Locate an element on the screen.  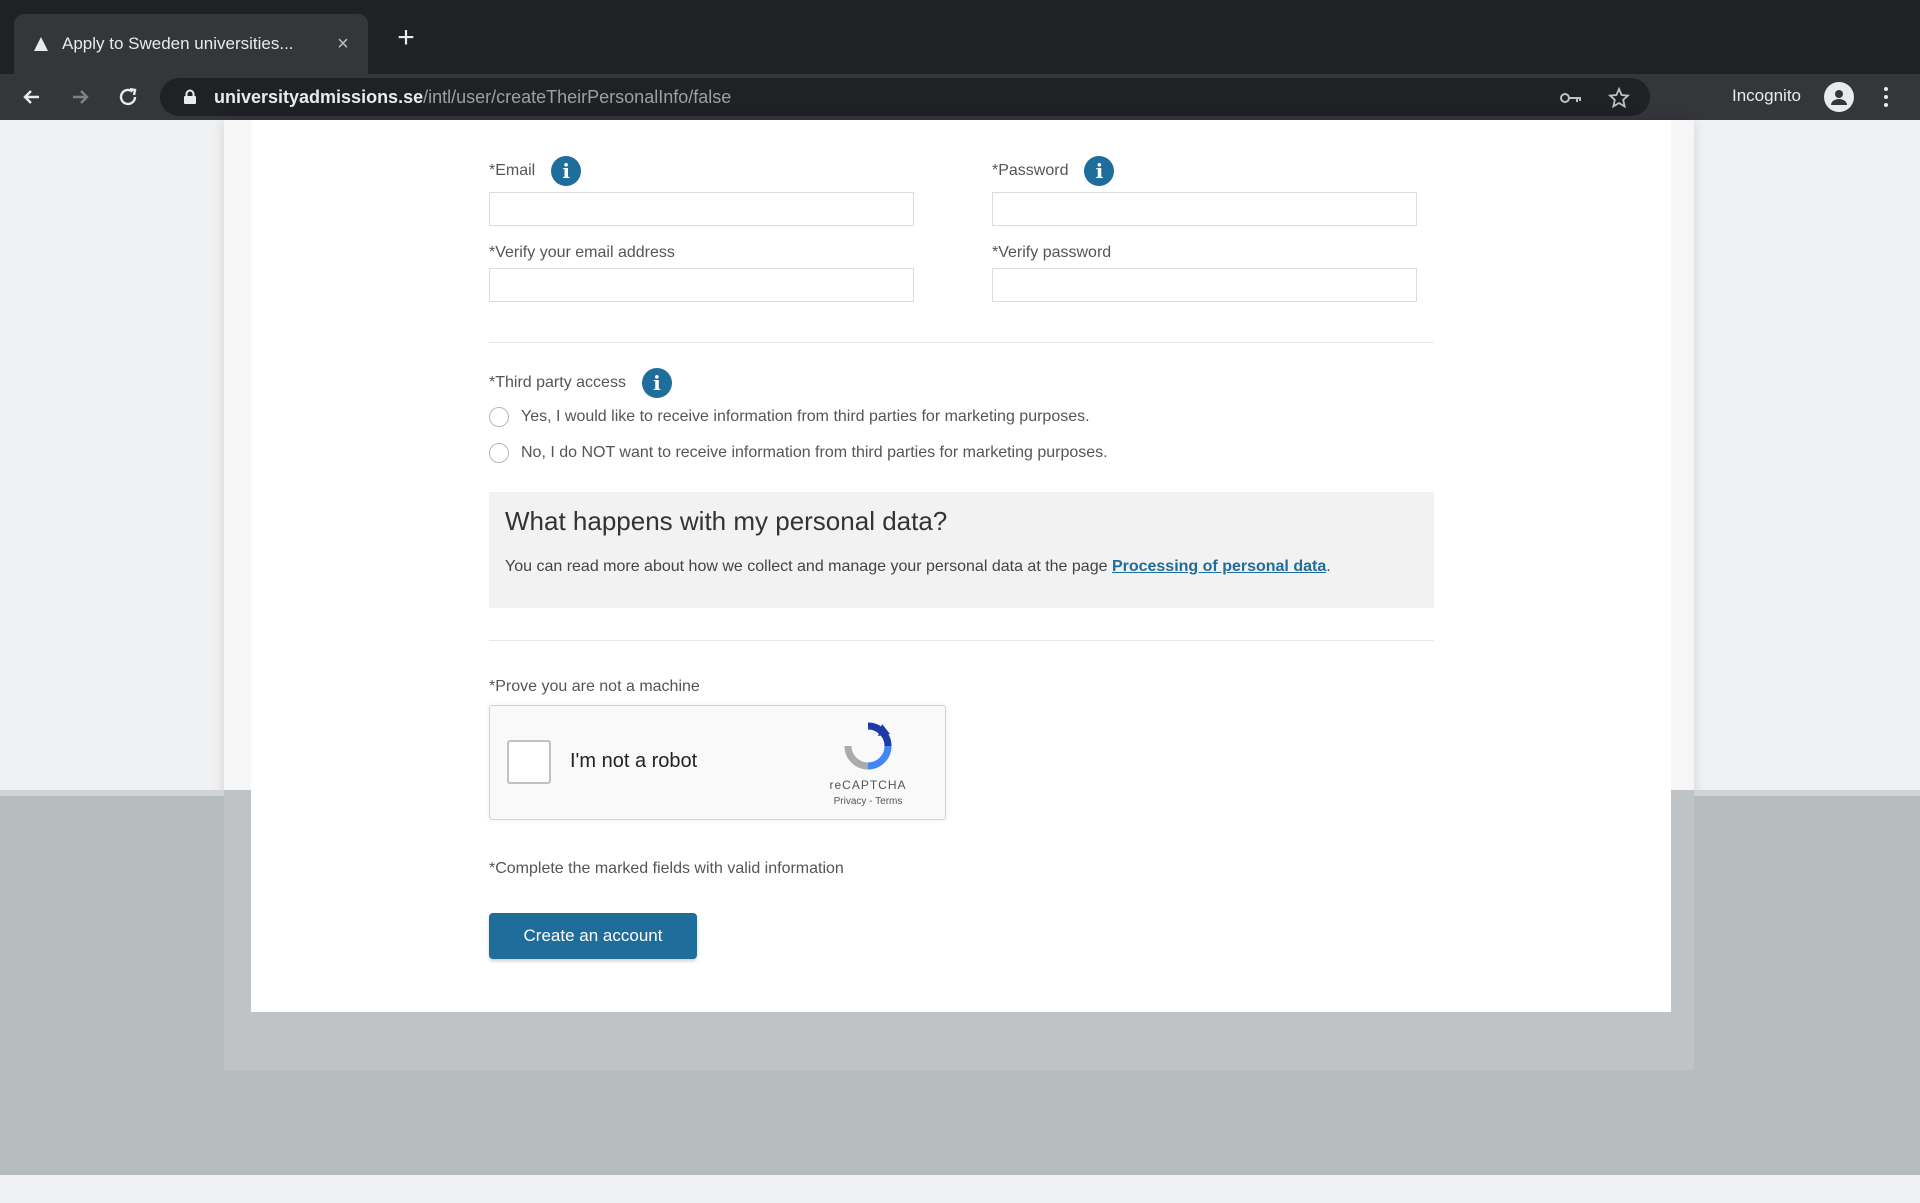
incognito-avatar-icon is located at coordinates (1839, 97).